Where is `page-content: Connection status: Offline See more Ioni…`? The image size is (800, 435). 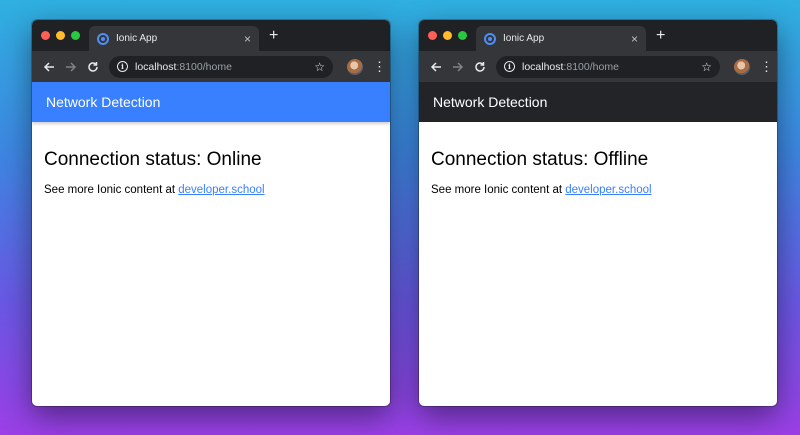 page-content: Connection status: Offline See more Ioni… is located at coordinates (598, 159).